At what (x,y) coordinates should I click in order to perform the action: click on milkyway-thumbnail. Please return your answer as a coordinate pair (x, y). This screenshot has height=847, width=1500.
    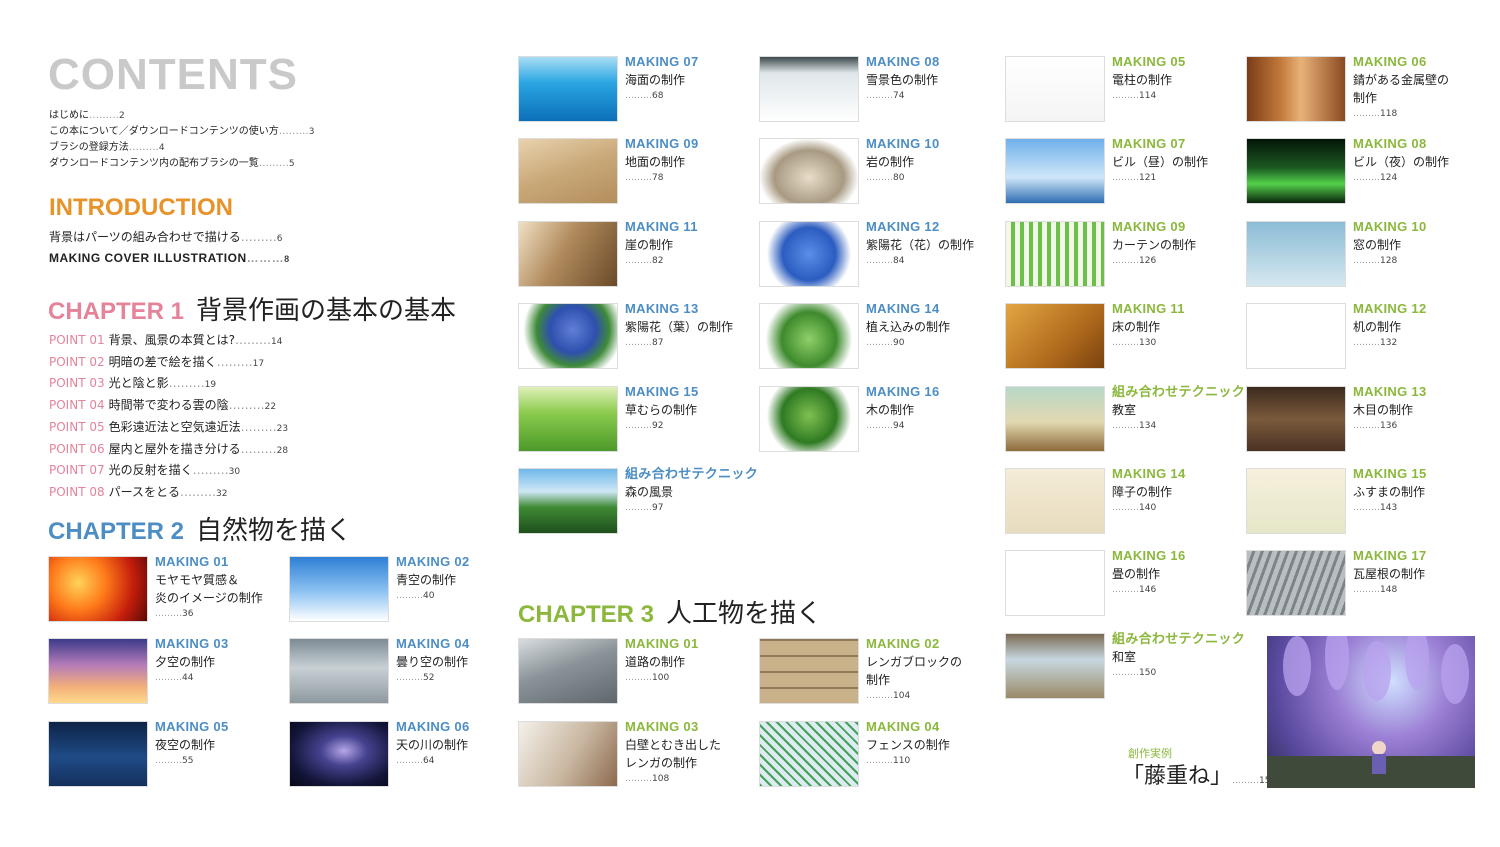
    Looking at the image, I should click on (339, 754).